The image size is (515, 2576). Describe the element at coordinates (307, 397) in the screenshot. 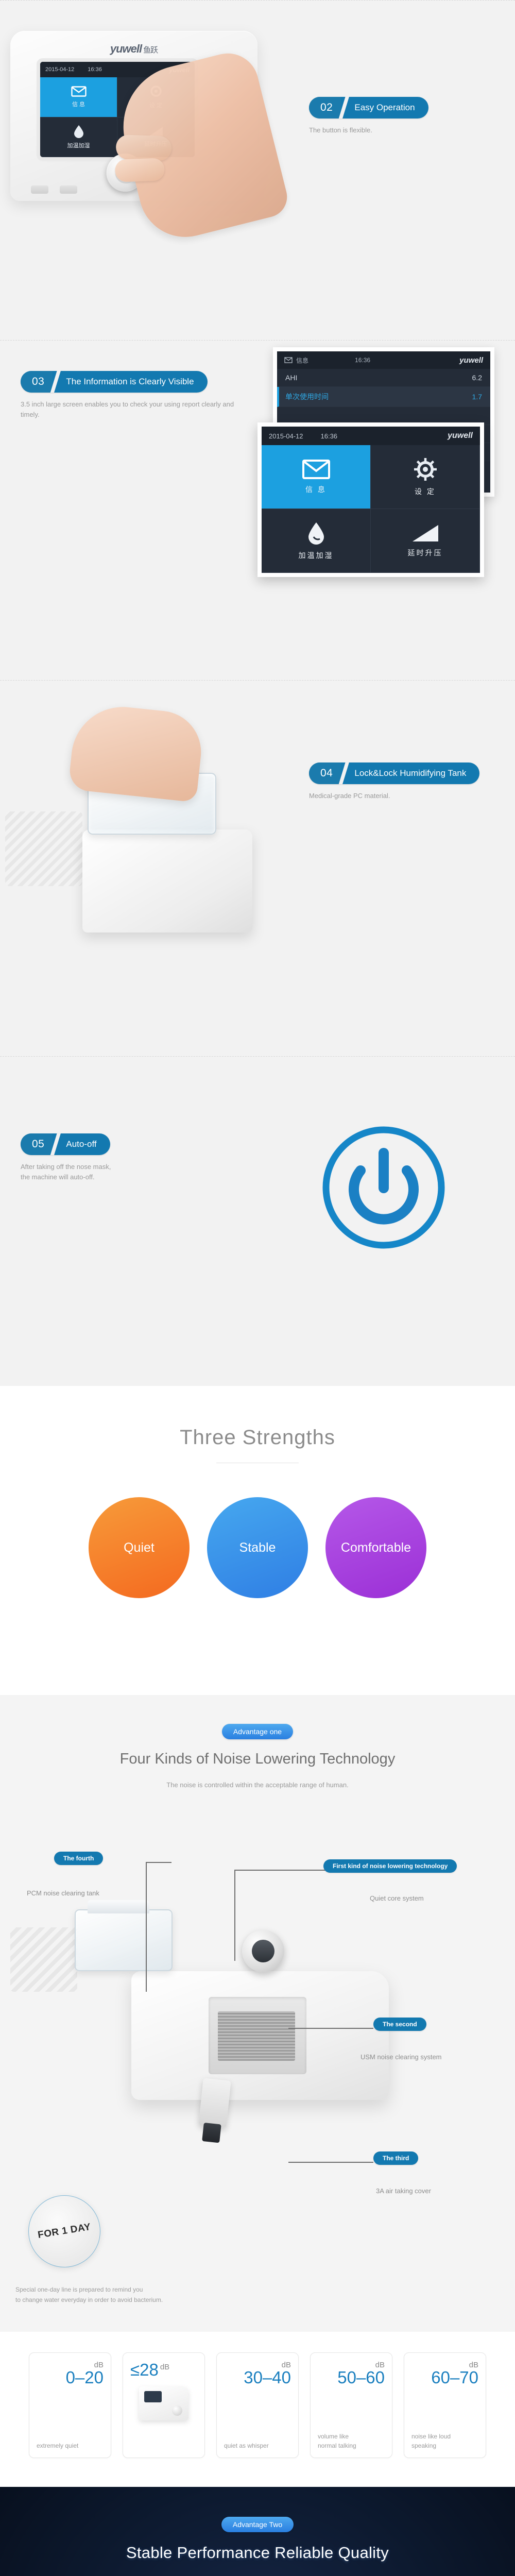

I see `info-row-label: 单次使用时间` at that location.